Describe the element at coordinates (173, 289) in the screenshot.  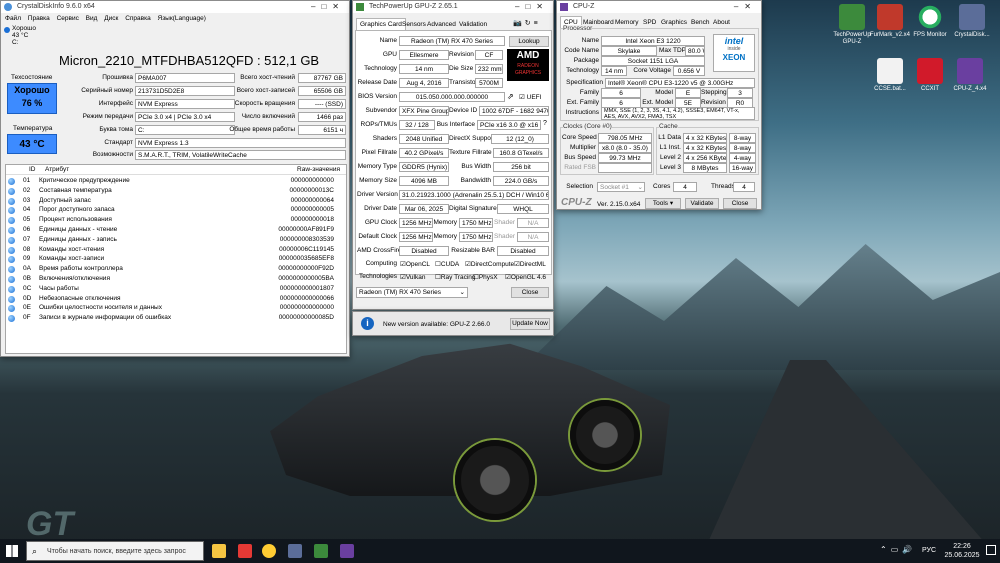
I see `table-row: 0C Часы работы 000000000001807` at that location.